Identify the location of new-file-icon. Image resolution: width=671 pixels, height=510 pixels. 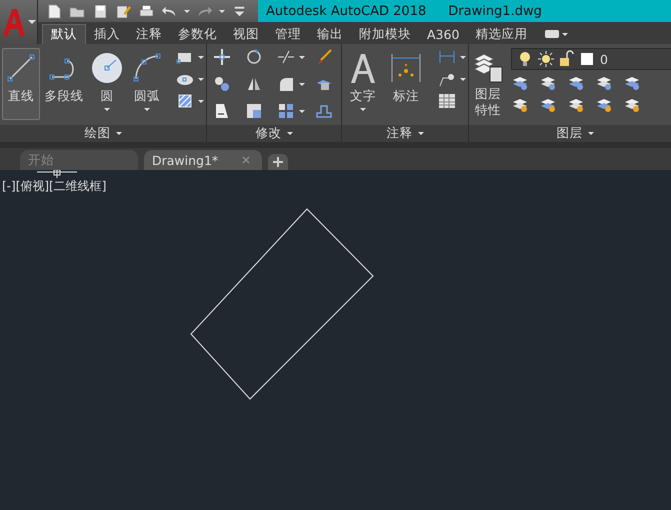
(54, 11).